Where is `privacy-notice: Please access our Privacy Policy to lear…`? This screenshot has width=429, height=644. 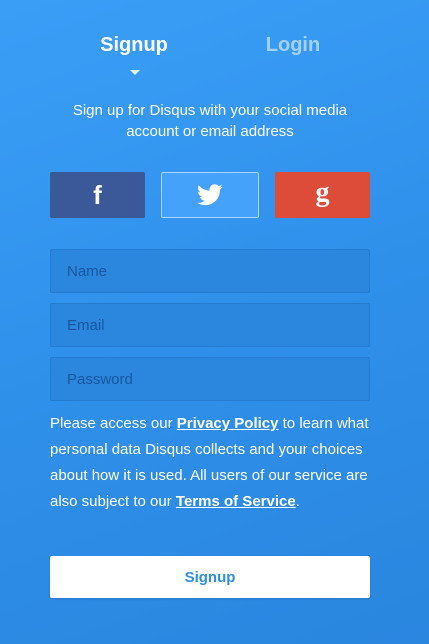 privacy-notice: Please access our Privacy Policy to lear… is located at coordinates (210, 463).